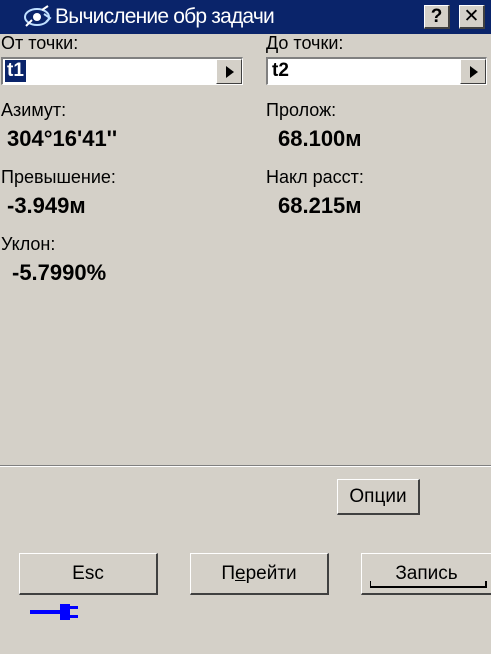 The image size is (491, 654). Describe the element at coordinates (240, 573) in the screenshot. I see `goto-label-mnemonic: е` at that location.